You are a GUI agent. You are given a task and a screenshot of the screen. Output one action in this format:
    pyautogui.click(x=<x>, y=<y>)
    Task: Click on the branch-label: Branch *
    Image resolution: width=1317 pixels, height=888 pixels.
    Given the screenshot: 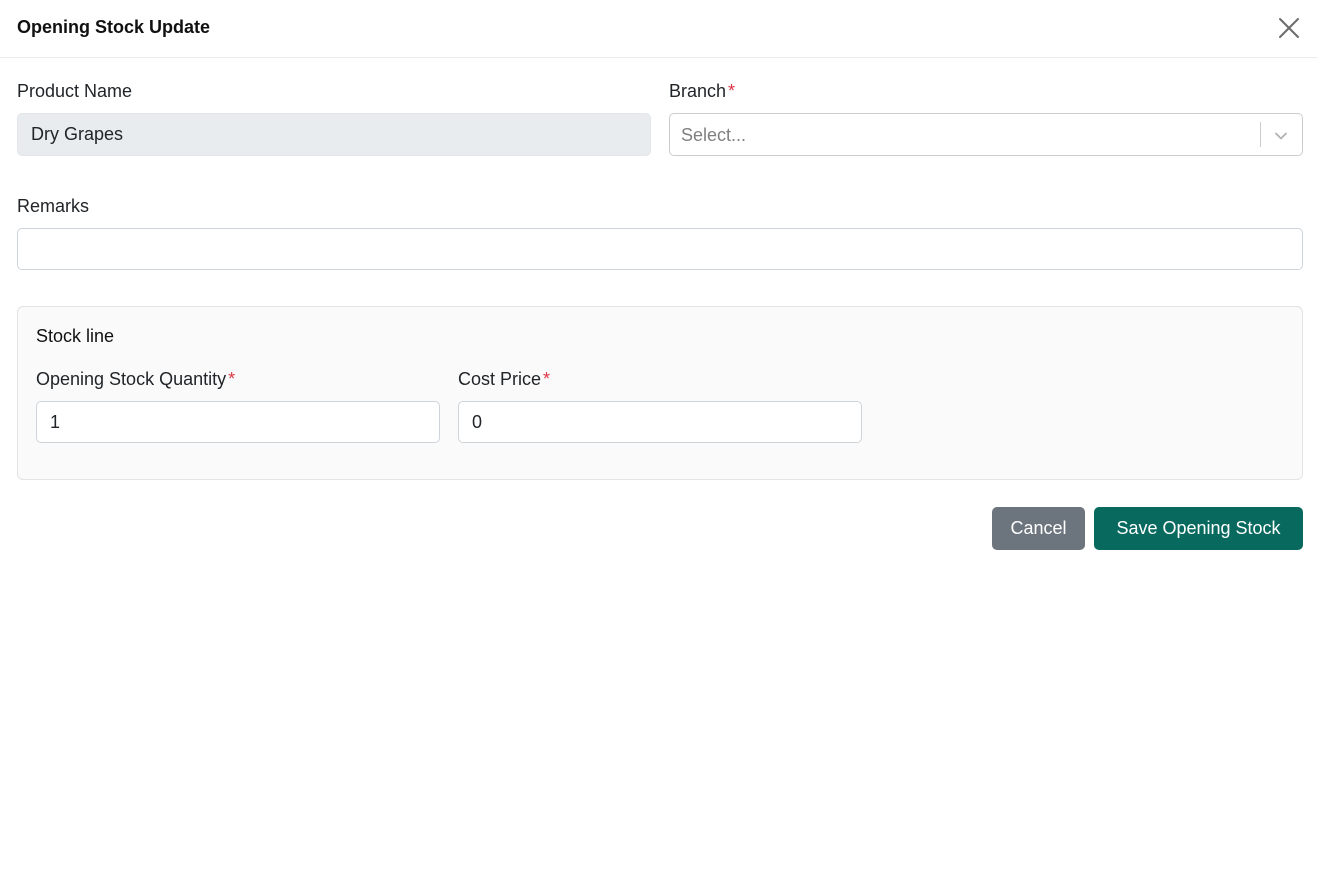 What is the action you would take?
    pyautogui.click(x=702, y=91)
    